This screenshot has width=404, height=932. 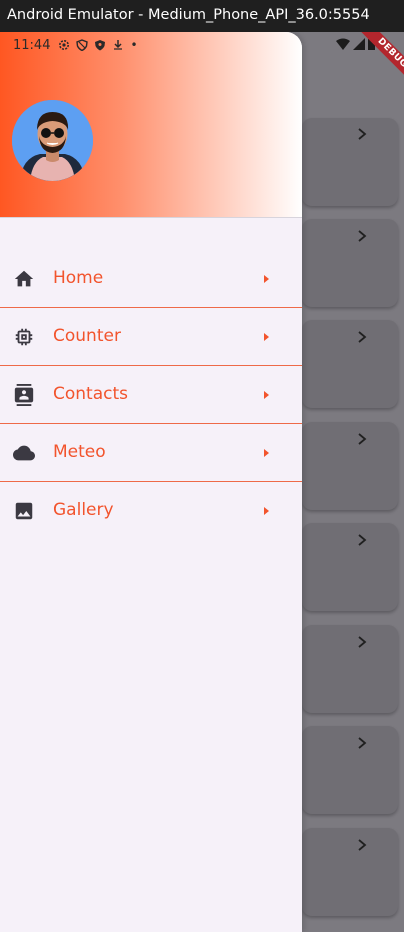 I want to click on menu-item-meteo: Meteo, so click(x=151, y=453).